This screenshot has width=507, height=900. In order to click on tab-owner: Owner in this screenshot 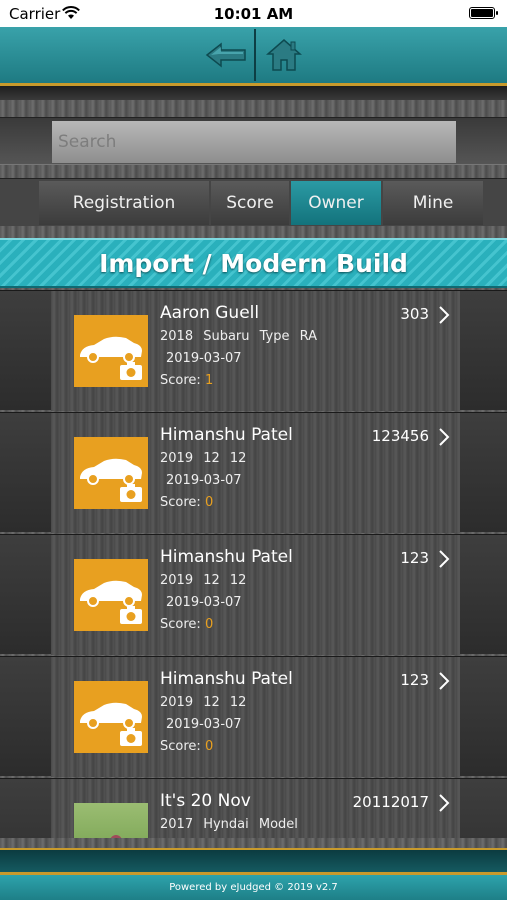, I will do `click(336, 203)`.